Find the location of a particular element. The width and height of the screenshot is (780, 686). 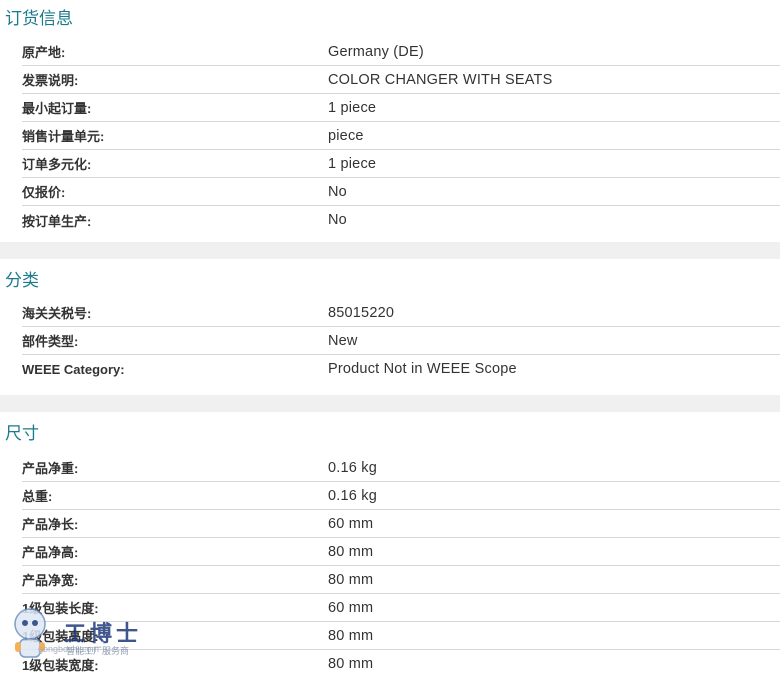

spec-row: 产品净高: 80 mm is located at coordinates (401, 552).